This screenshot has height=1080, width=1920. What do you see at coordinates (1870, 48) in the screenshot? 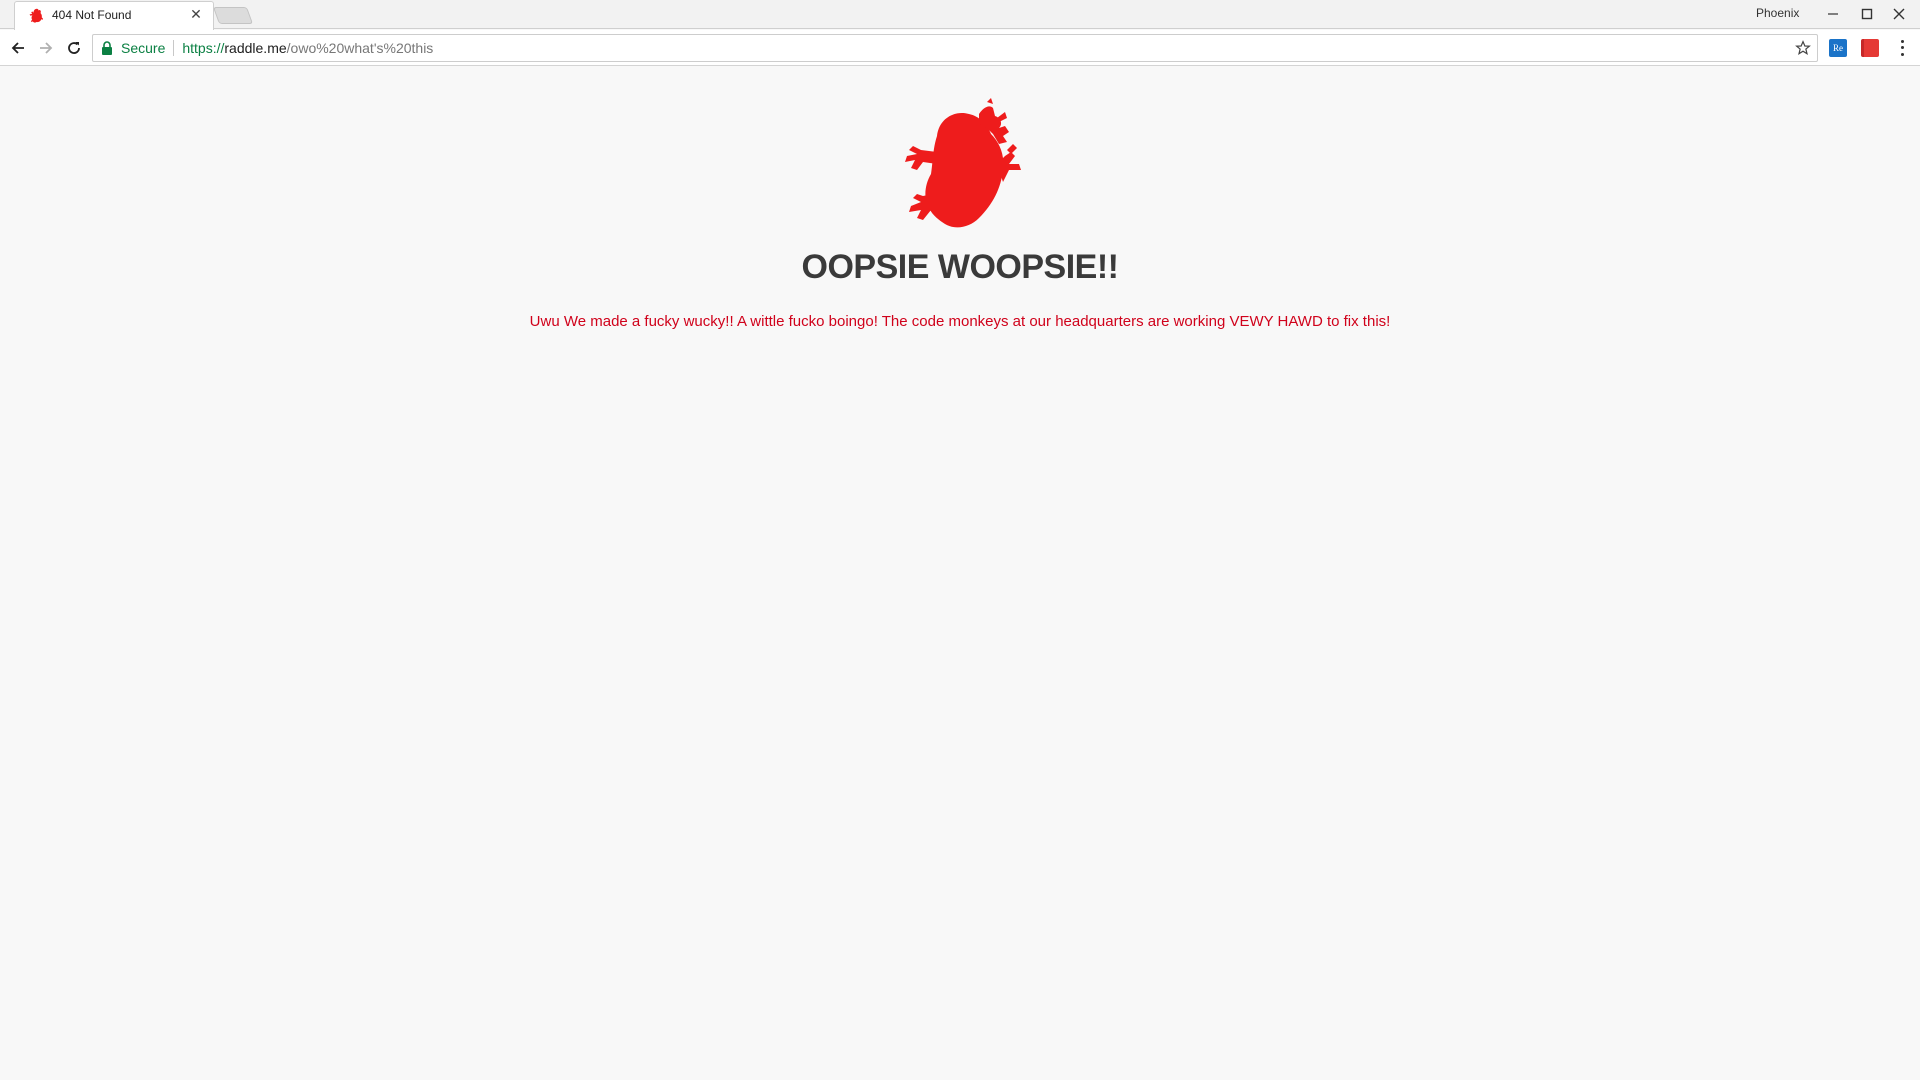
I see `red-extension-icon` at bounding box center [1870, 48].